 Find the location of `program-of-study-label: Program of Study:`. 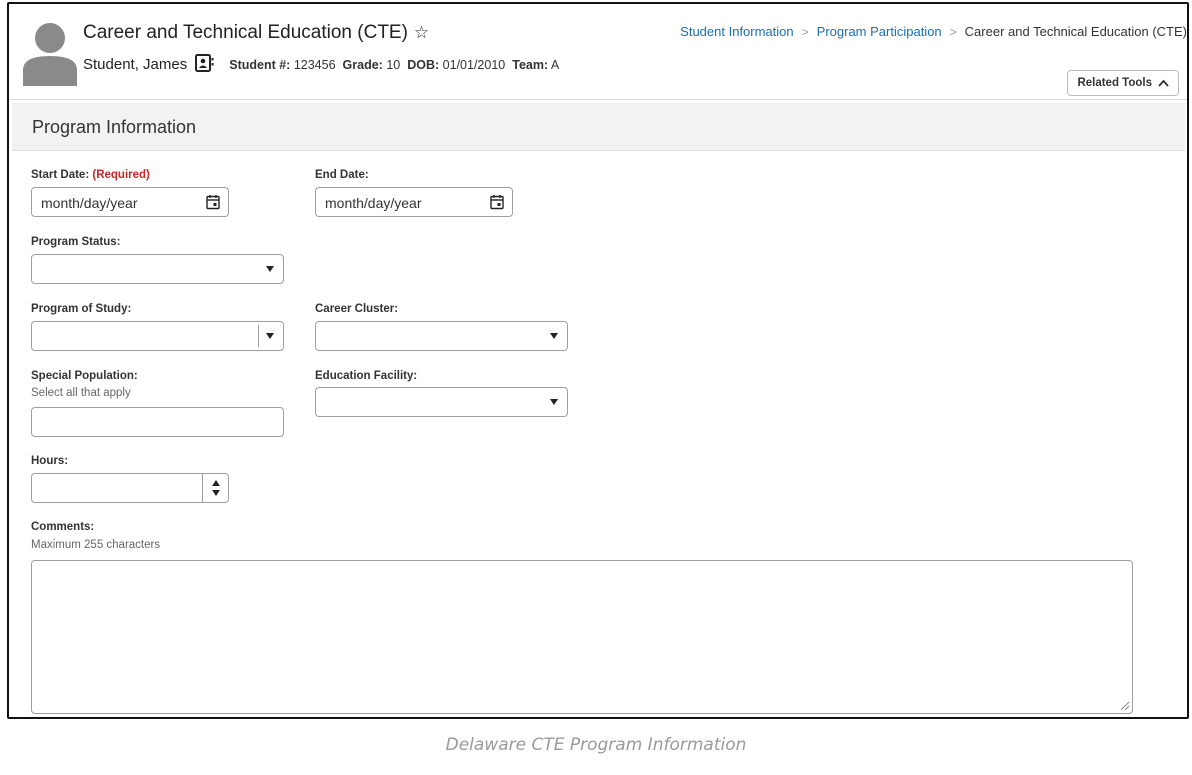

program-of-study-label: Program of Study: is located at coordinates (81, 309).